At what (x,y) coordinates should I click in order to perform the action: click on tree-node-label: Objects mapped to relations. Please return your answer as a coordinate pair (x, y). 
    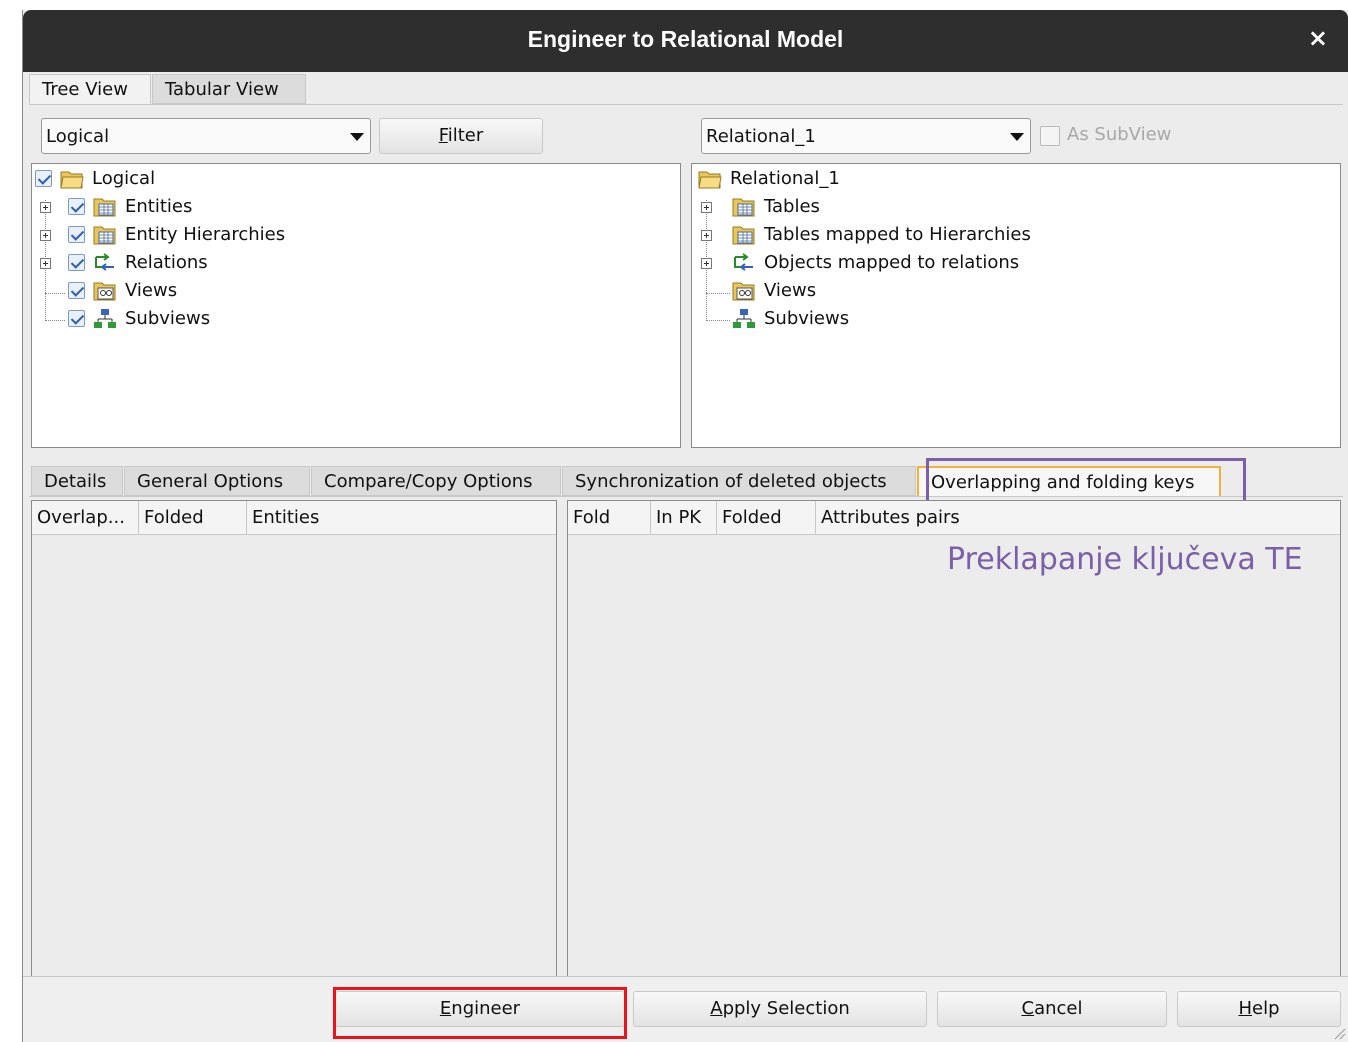
    Looking at the image, I should click on (892, 262).